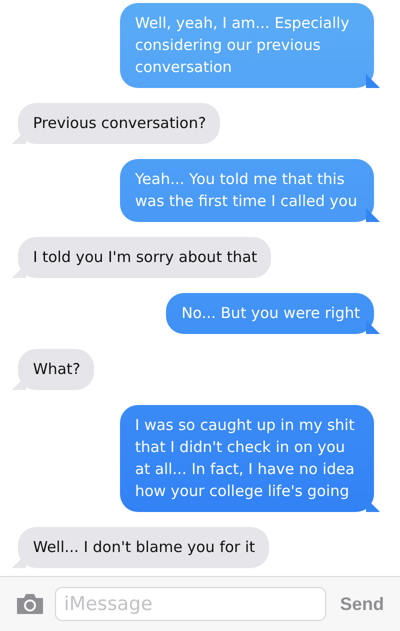 The image size is (400, 631). Describe the element at coordinates (53, 369) in the screenshot. I see `received-message-bubble: What?` at that location.